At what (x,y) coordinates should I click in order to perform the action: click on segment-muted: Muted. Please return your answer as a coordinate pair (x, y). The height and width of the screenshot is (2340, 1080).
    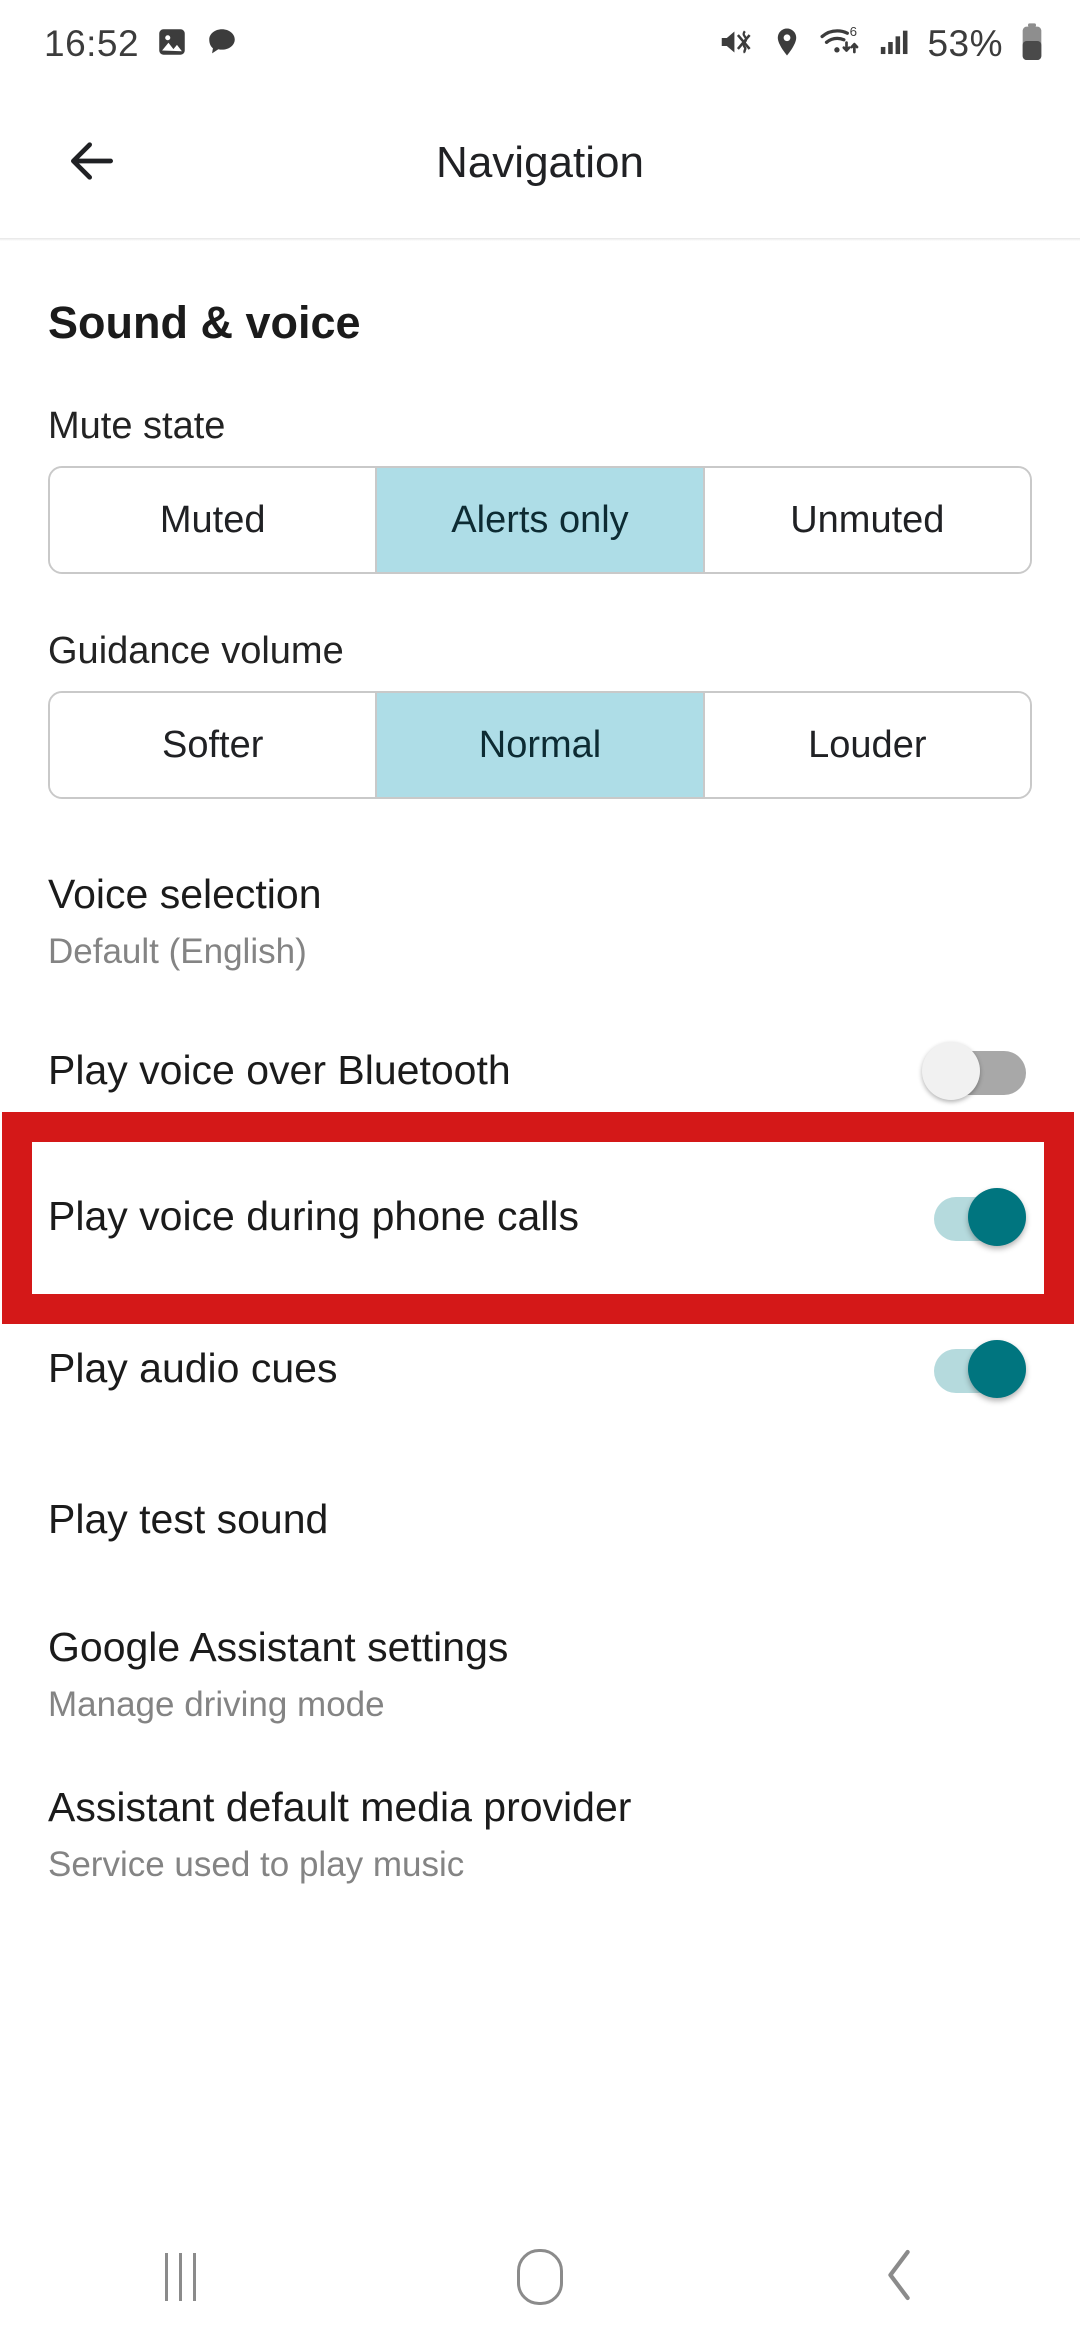
    Looking at the image, I should click on (214, 520).